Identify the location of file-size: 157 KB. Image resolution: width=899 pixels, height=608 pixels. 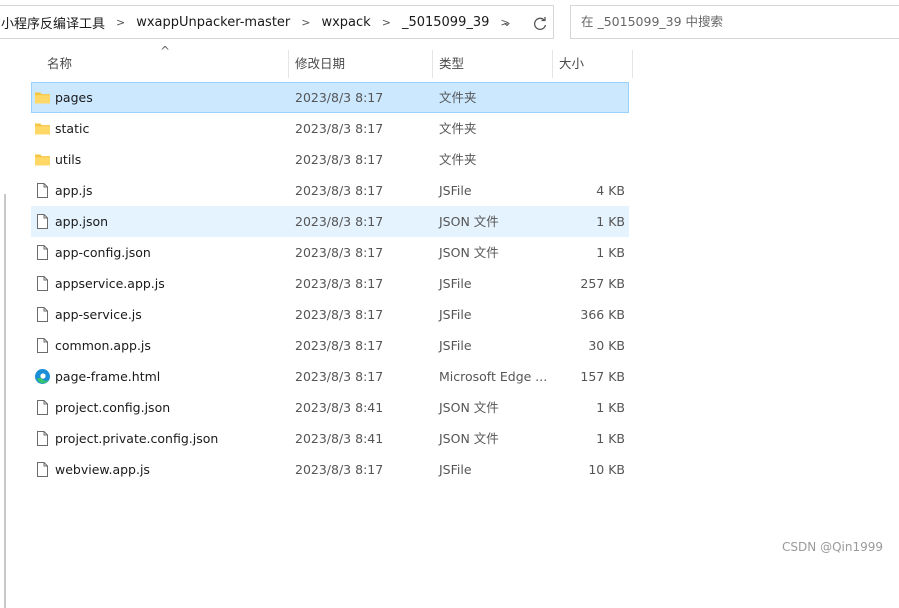
(602, 376).